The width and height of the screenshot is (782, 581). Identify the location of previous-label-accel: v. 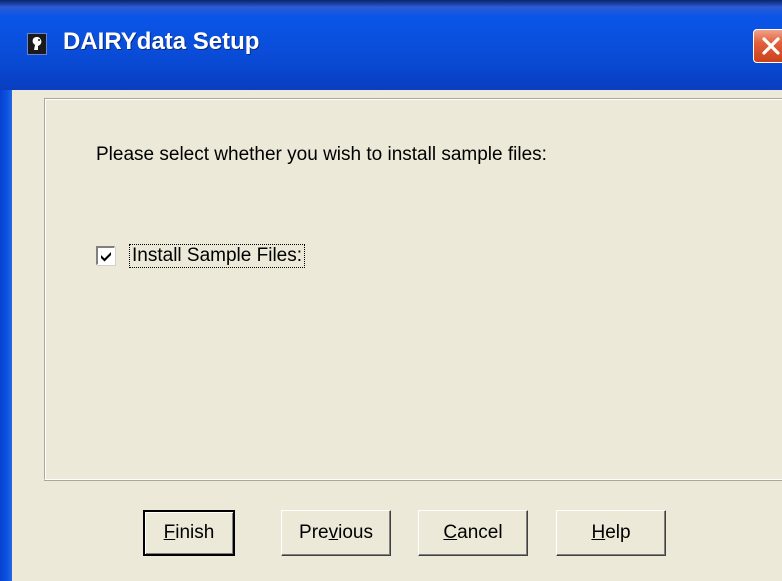
(333, 532).